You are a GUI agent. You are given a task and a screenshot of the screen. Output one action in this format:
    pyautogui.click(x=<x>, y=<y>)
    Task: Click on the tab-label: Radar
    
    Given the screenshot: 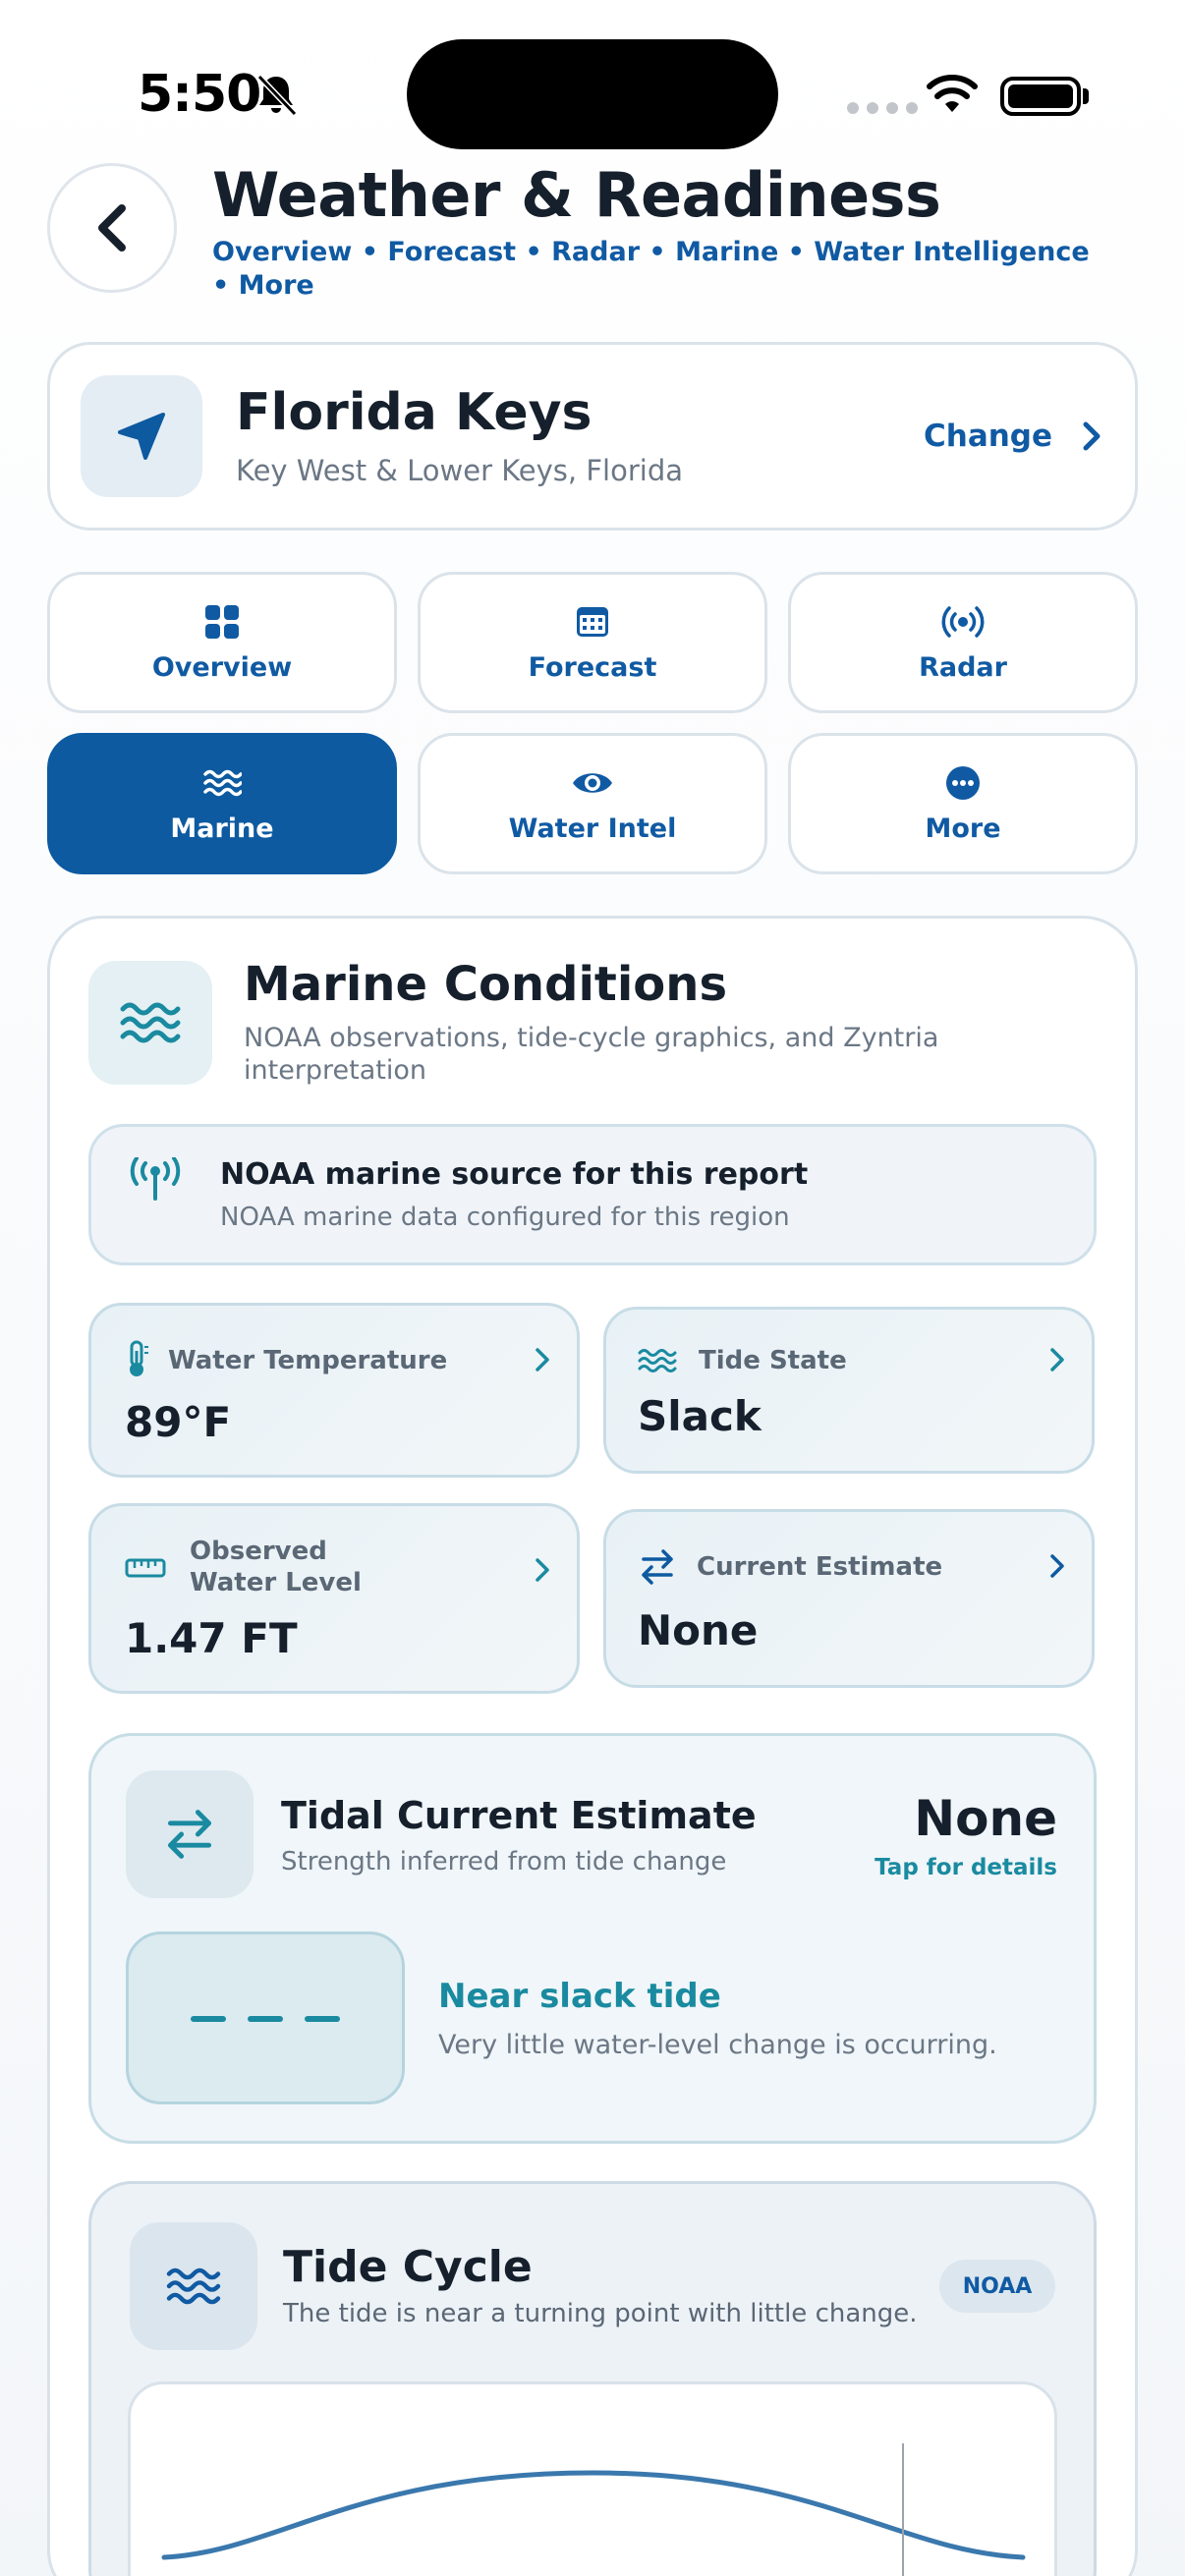 What is the action you would take?
    pyautogui.click(x=963, y=667)
    